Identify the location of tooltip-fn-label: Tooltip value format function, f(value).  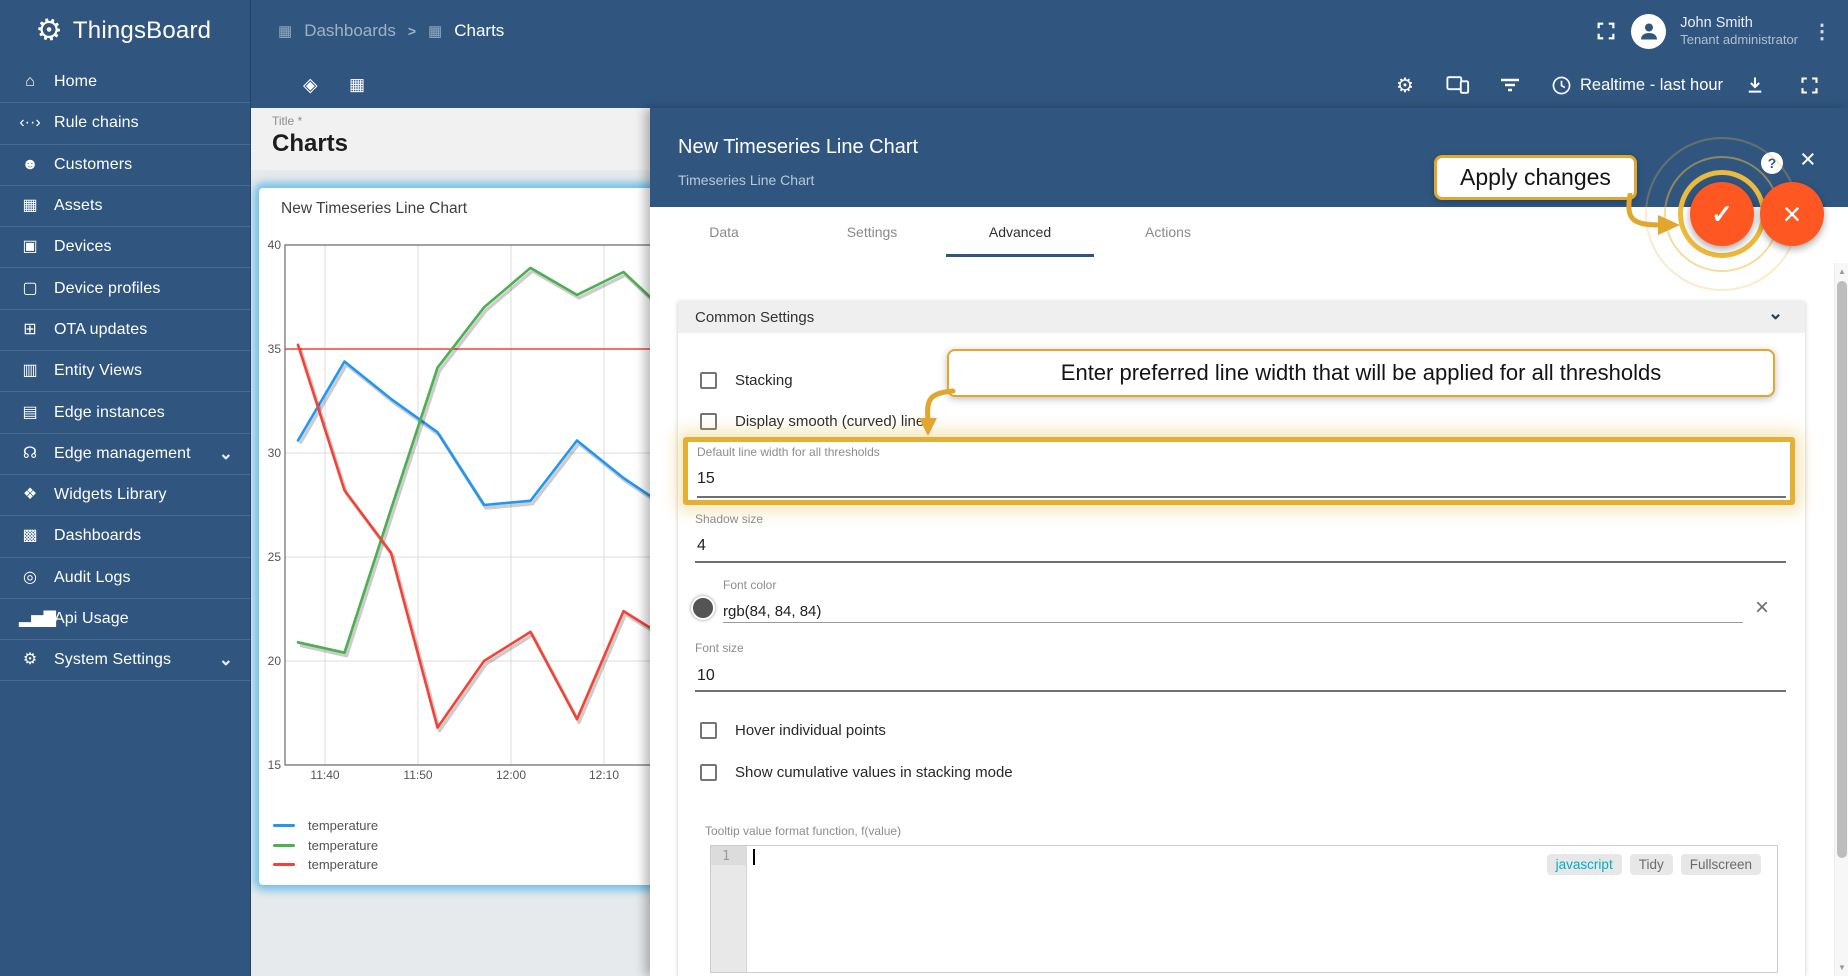
(803, 831).